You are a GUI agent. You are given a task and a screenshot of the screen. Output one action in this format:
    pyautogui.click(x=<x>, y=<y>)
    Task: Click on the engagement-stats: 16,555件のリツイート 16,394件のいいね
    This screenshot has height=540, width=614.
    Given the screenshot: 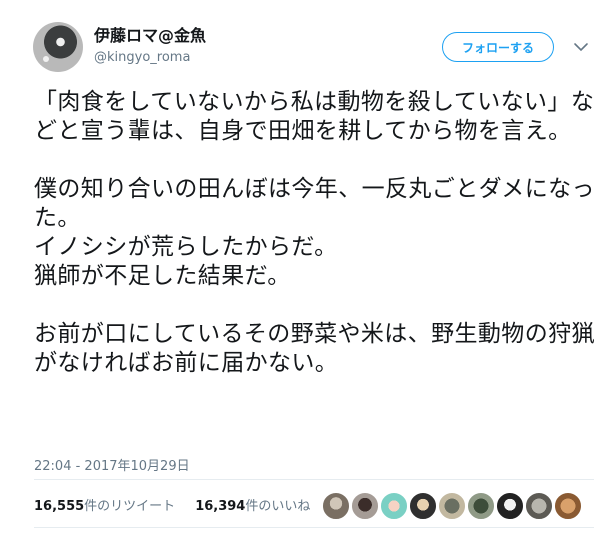 What is the action you would take?
    pyautogui.click(x=172, y=504)
    